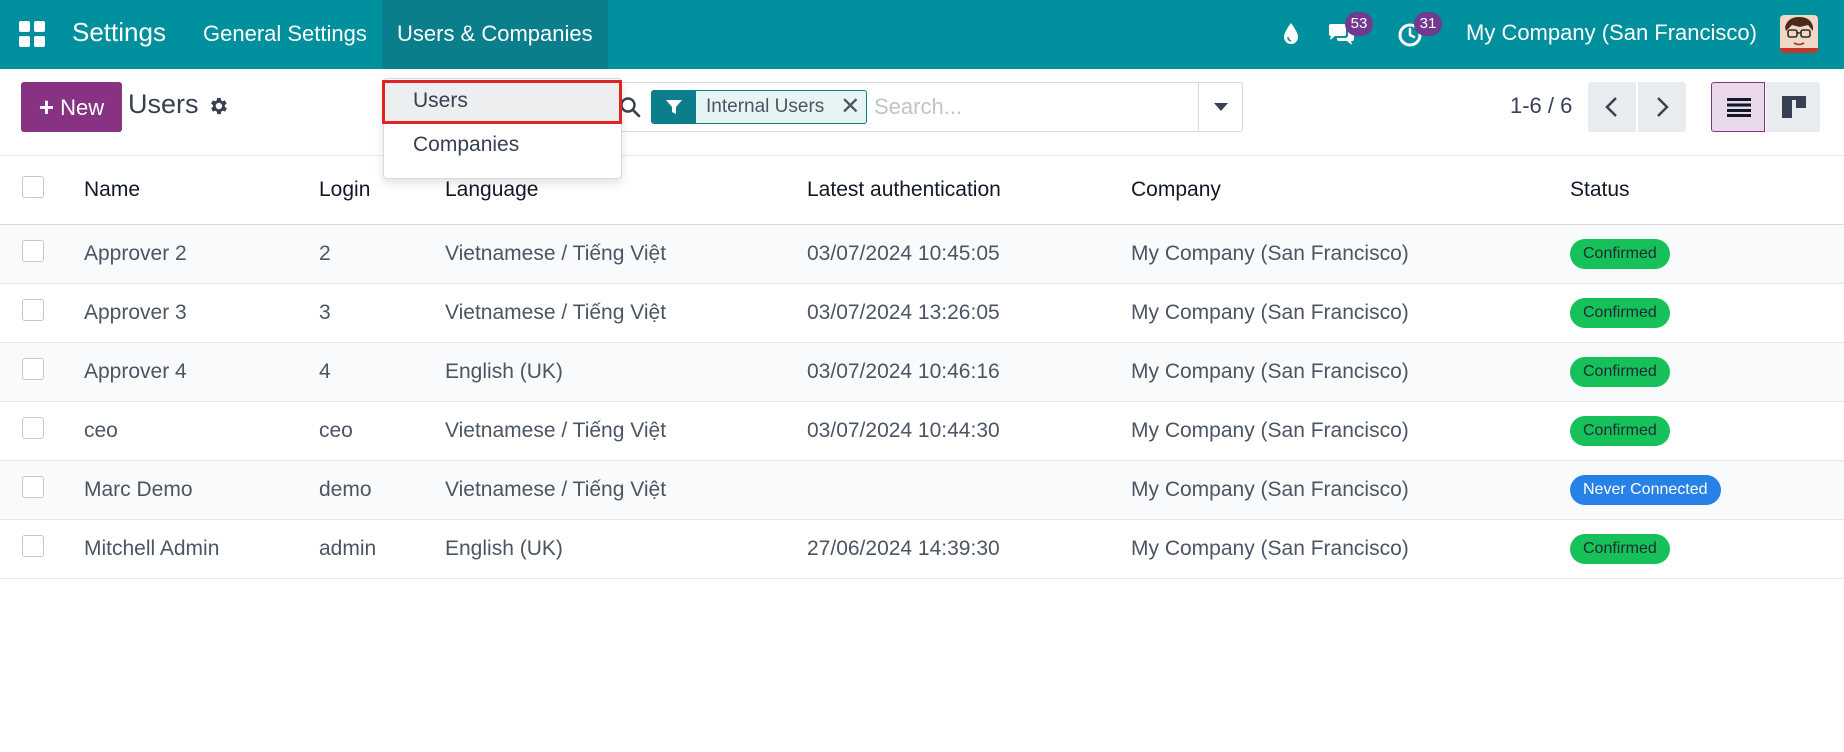 The width and height of the screenshot is (1844, 752). What do you see at coordinates (1799, 34) in the screenshot?
I see `user-avatar` at bounding box center [1799, 34].